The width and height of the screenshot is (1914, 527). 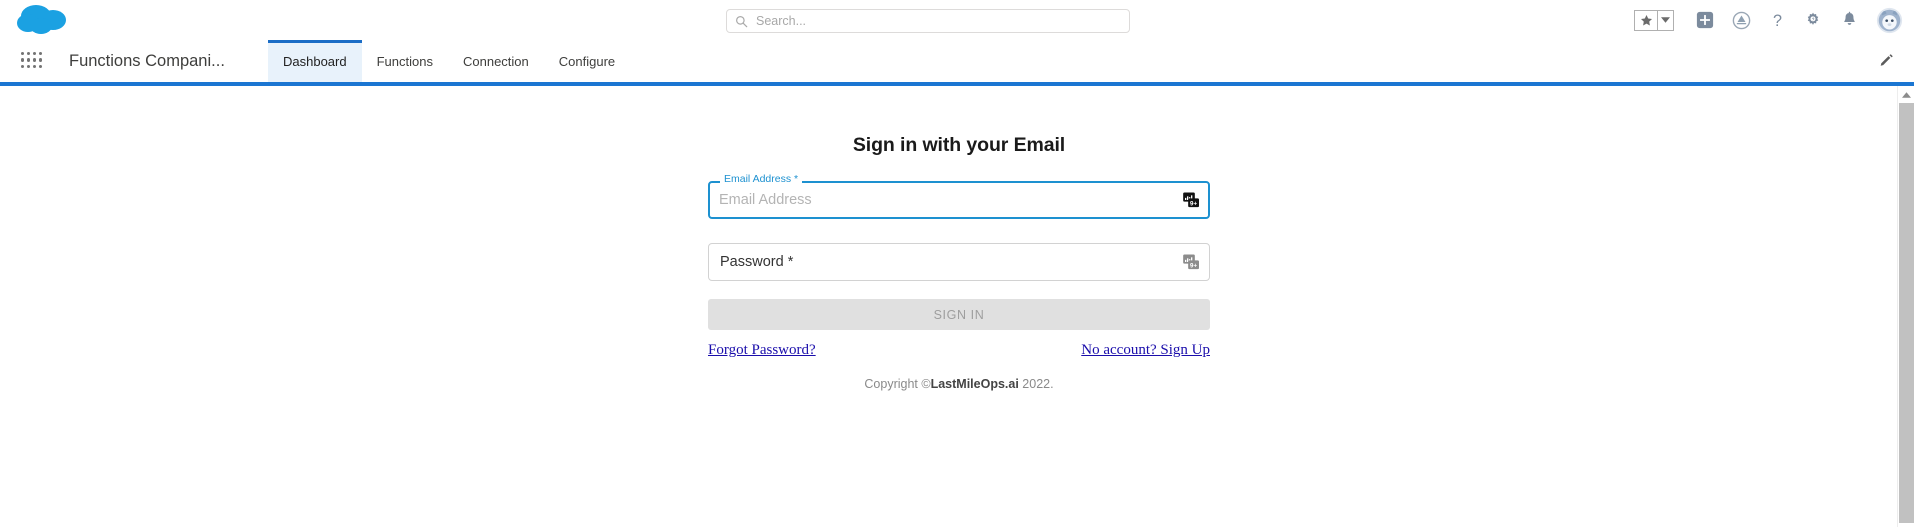 What do you see at coordinates (1036, 384) in the screenshot?
I see `copyright-year: 2022.` at bounding box center [1036, 384].